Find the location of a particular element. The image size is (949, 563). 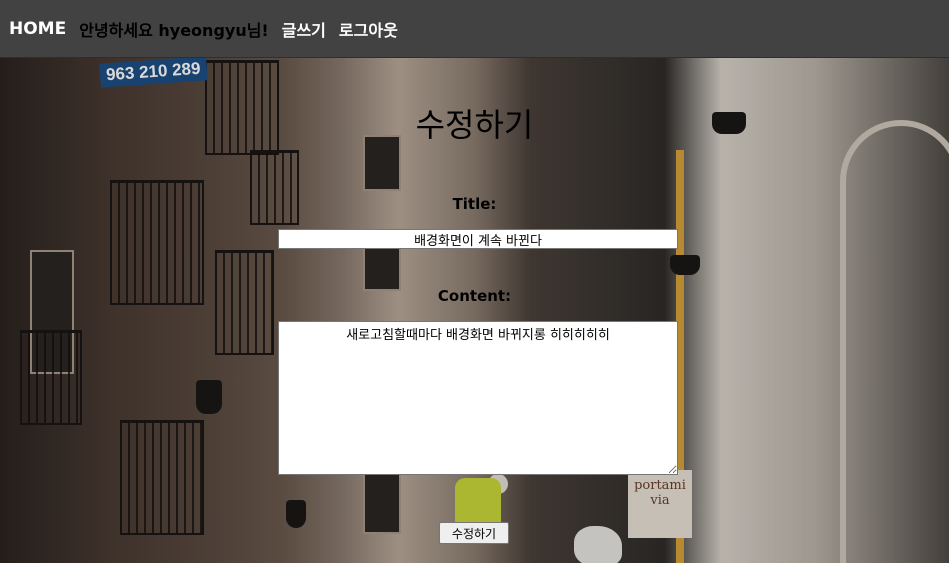

title-label: Title: is located at coordinates (474, 204).